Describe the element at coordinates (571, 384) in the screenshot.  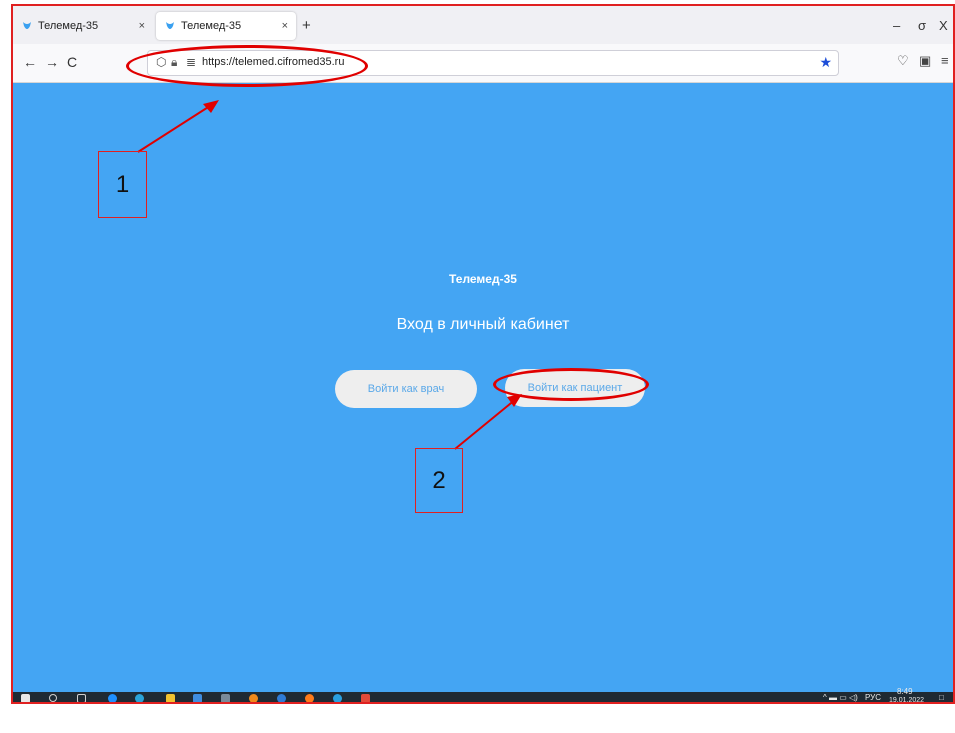
I see `annotation-ellipse-patient-button` at that location.